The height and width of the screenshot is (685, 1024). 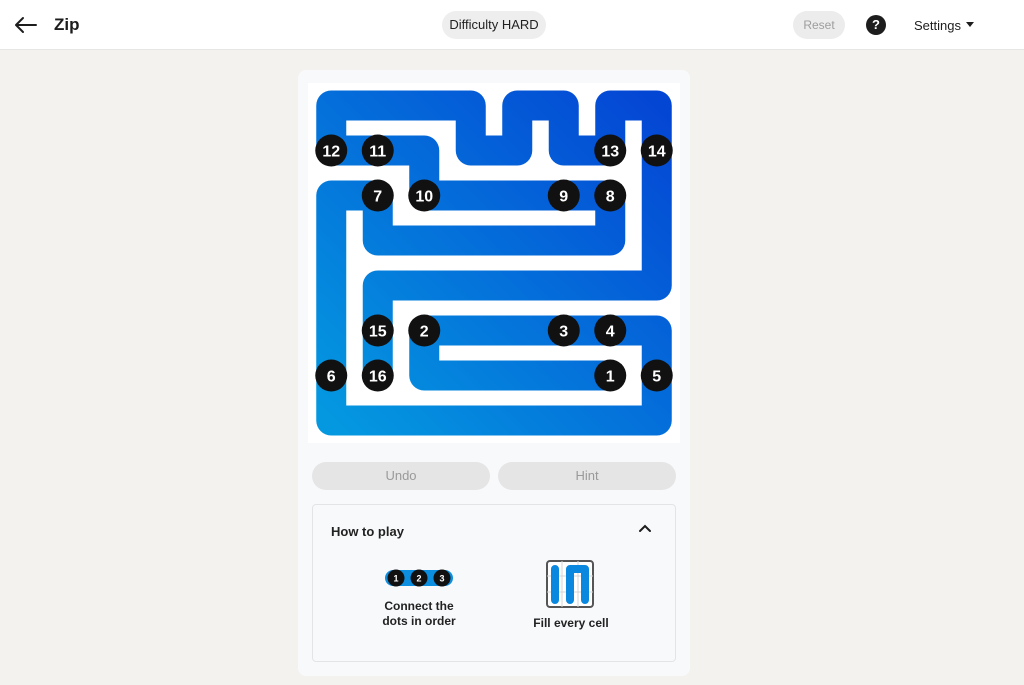 I want to click on app-title: Zip, so click(x=67, y=24).